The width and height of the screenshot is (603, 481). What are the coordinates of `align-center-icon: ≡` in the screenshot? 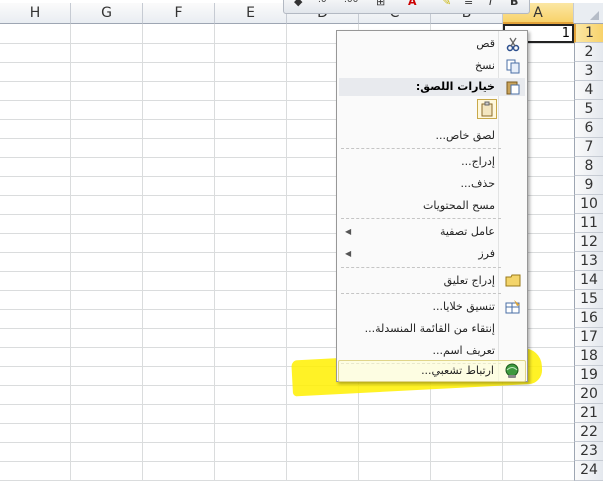 It's located at (468, 4).